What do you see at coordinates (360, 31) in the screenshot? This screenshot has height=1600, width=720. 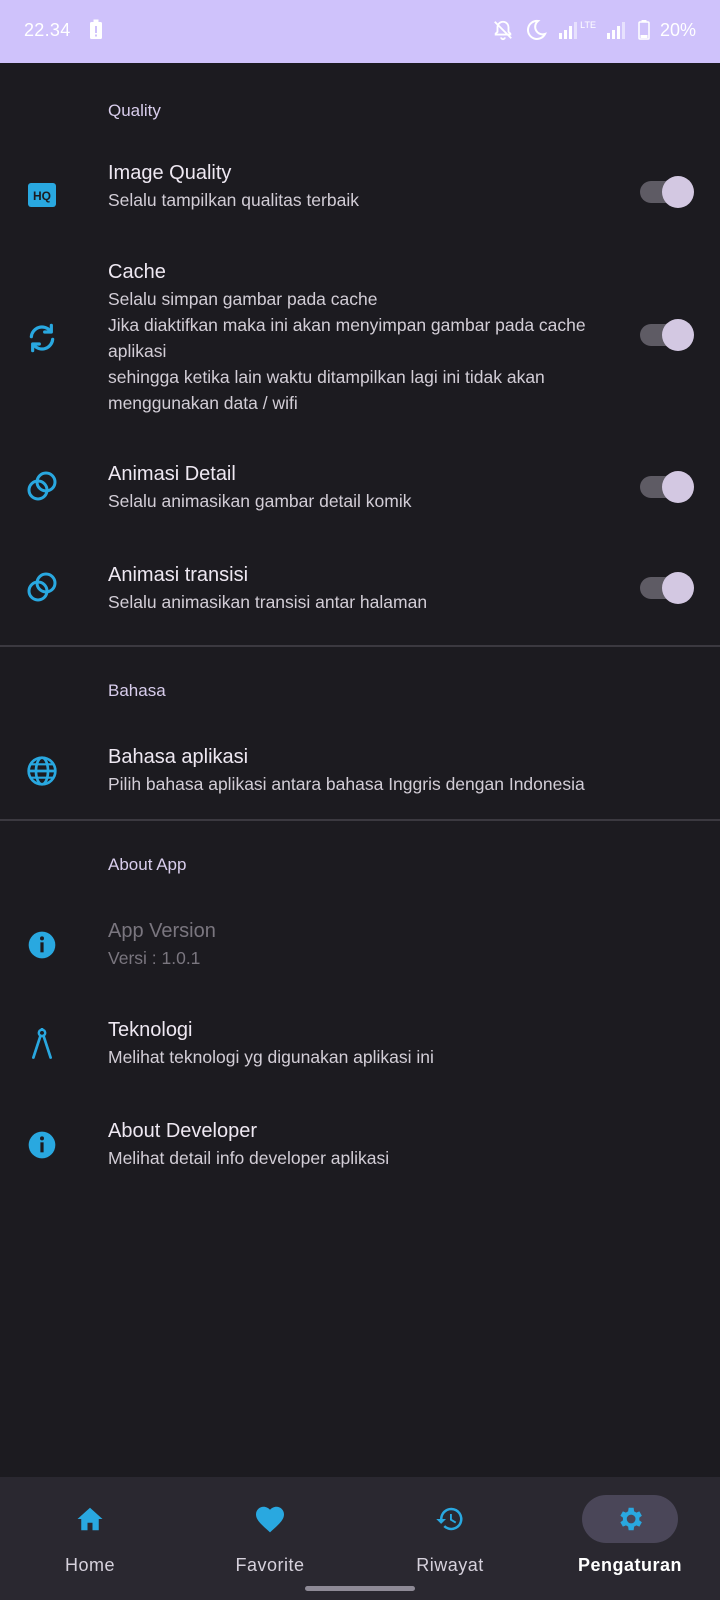 I see `status-bar: 22.34 LTE 20%` at bounding box center [360, 31].